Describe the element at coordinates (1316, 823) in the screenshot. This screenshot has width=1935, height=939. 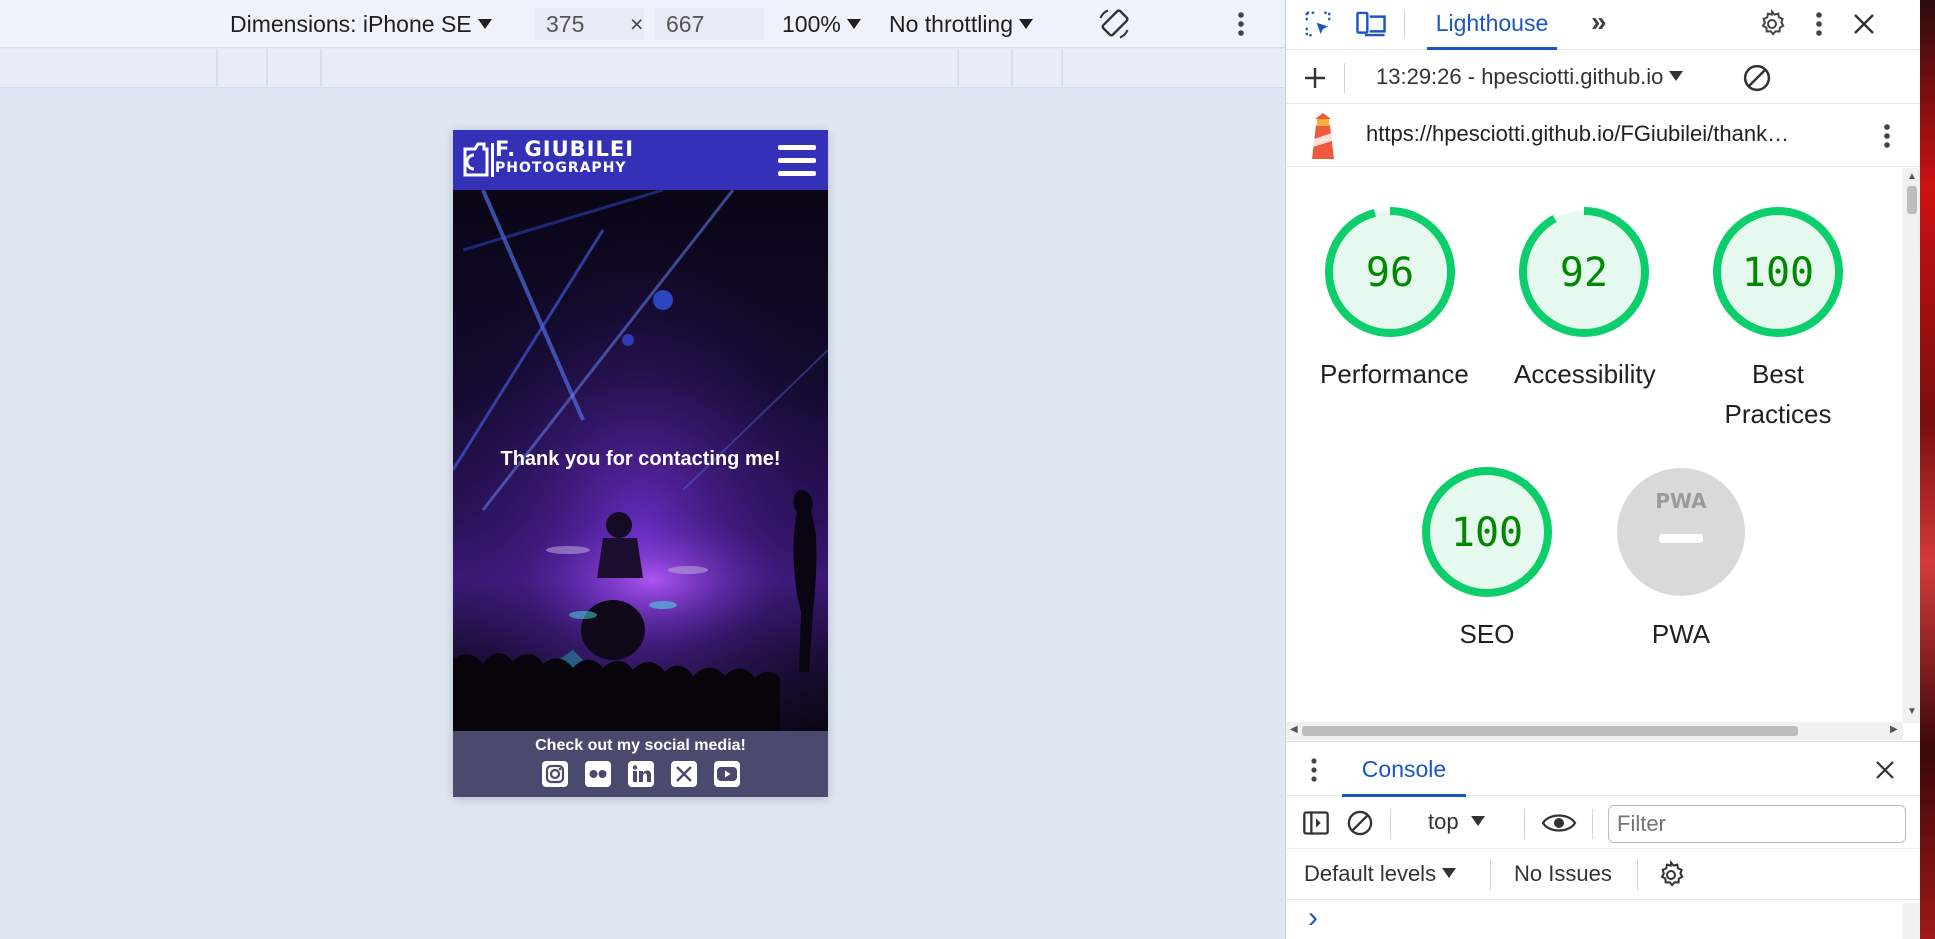
I see `sidebar-toggle-icon` at that location.